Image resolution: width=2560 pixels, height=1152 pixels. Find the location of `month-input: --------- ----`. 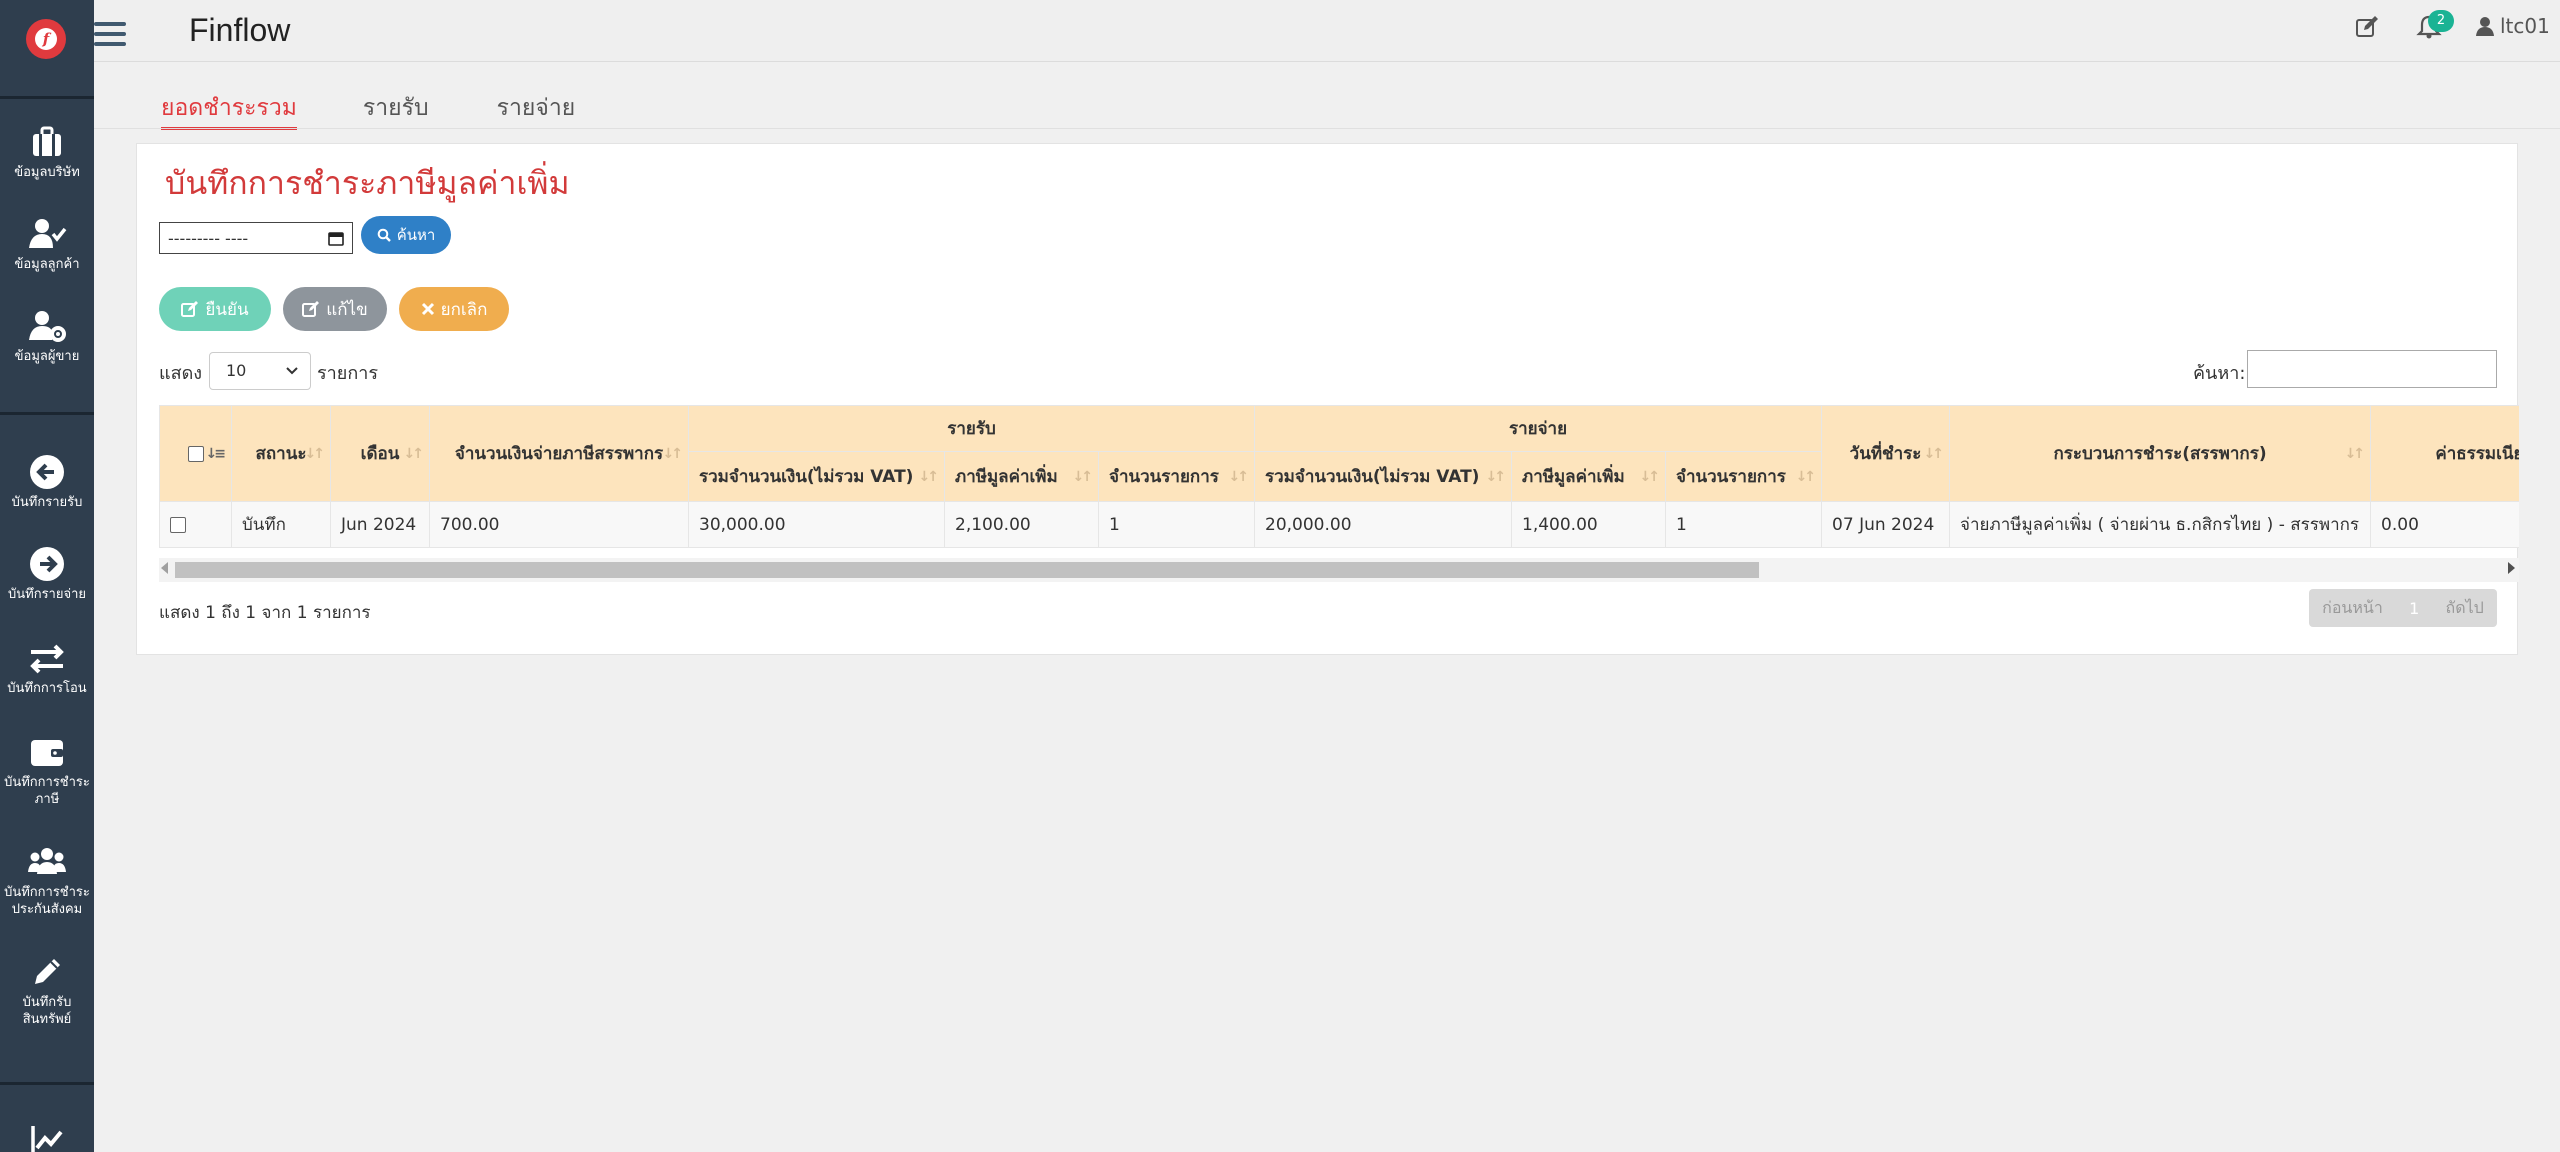

month-input: --------- ---- is located at coordinates (256, 238).